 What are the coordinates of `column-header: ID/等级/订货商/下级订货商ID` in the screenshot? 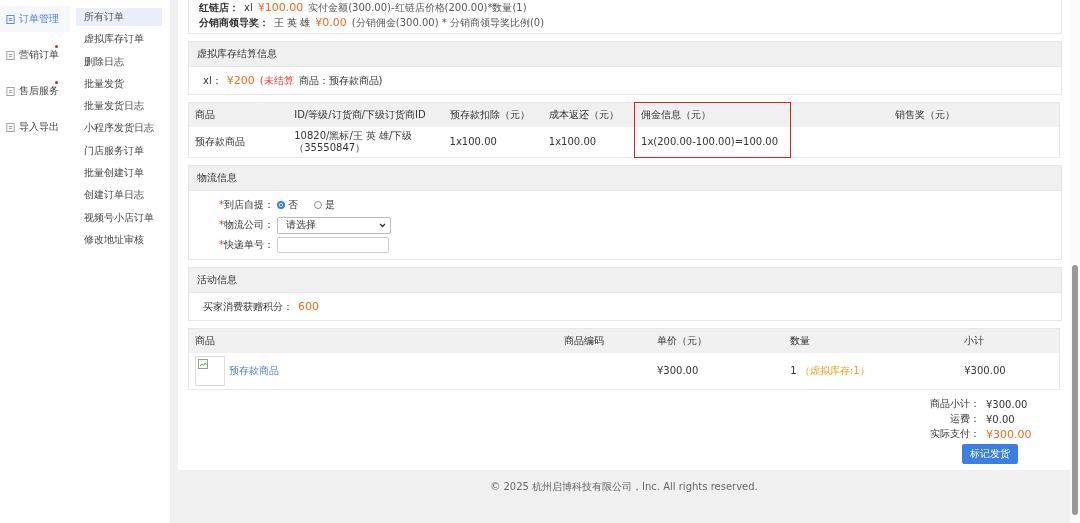 It's located at (366, 114).